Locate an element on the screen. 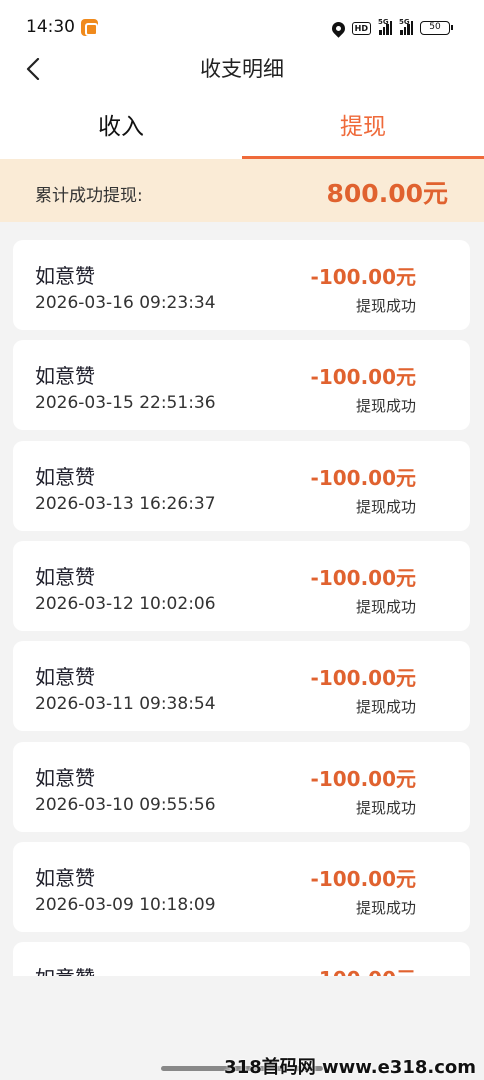 Image resolution: width=484 pixels, height=1080 pixels. record-time: 2026-03-15 22:51:36 is located at coordinates (125, 403).